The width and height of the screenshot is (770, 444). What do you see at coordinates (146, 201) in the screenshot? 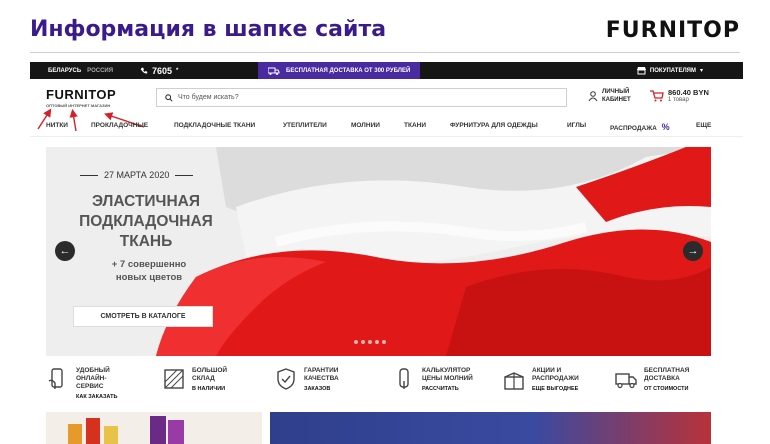
I see `hero-headline-line-1: ЭЛАСТИЧНАЯ` at bounding box center [146, 201].